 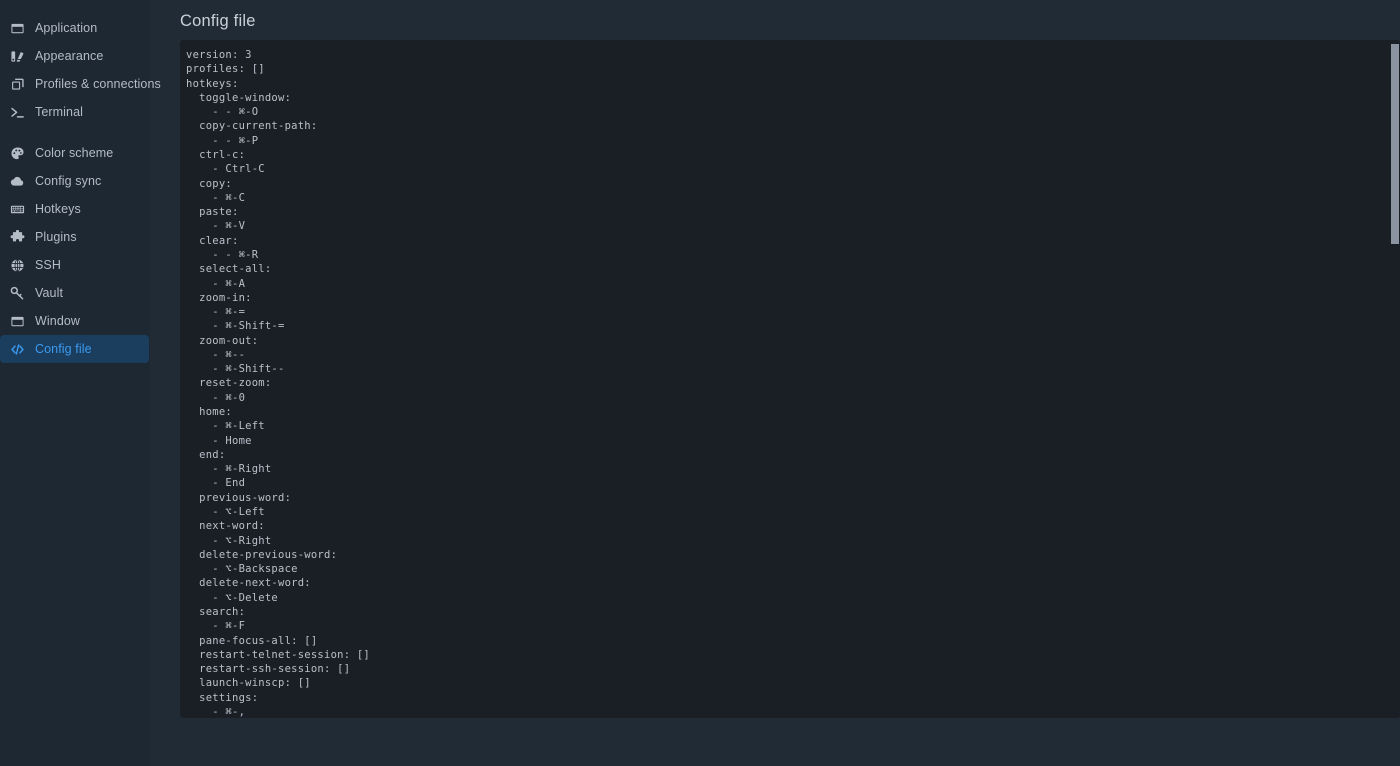 I want to click on sidebar-item-label: SSH, so click(x=48, y=265).